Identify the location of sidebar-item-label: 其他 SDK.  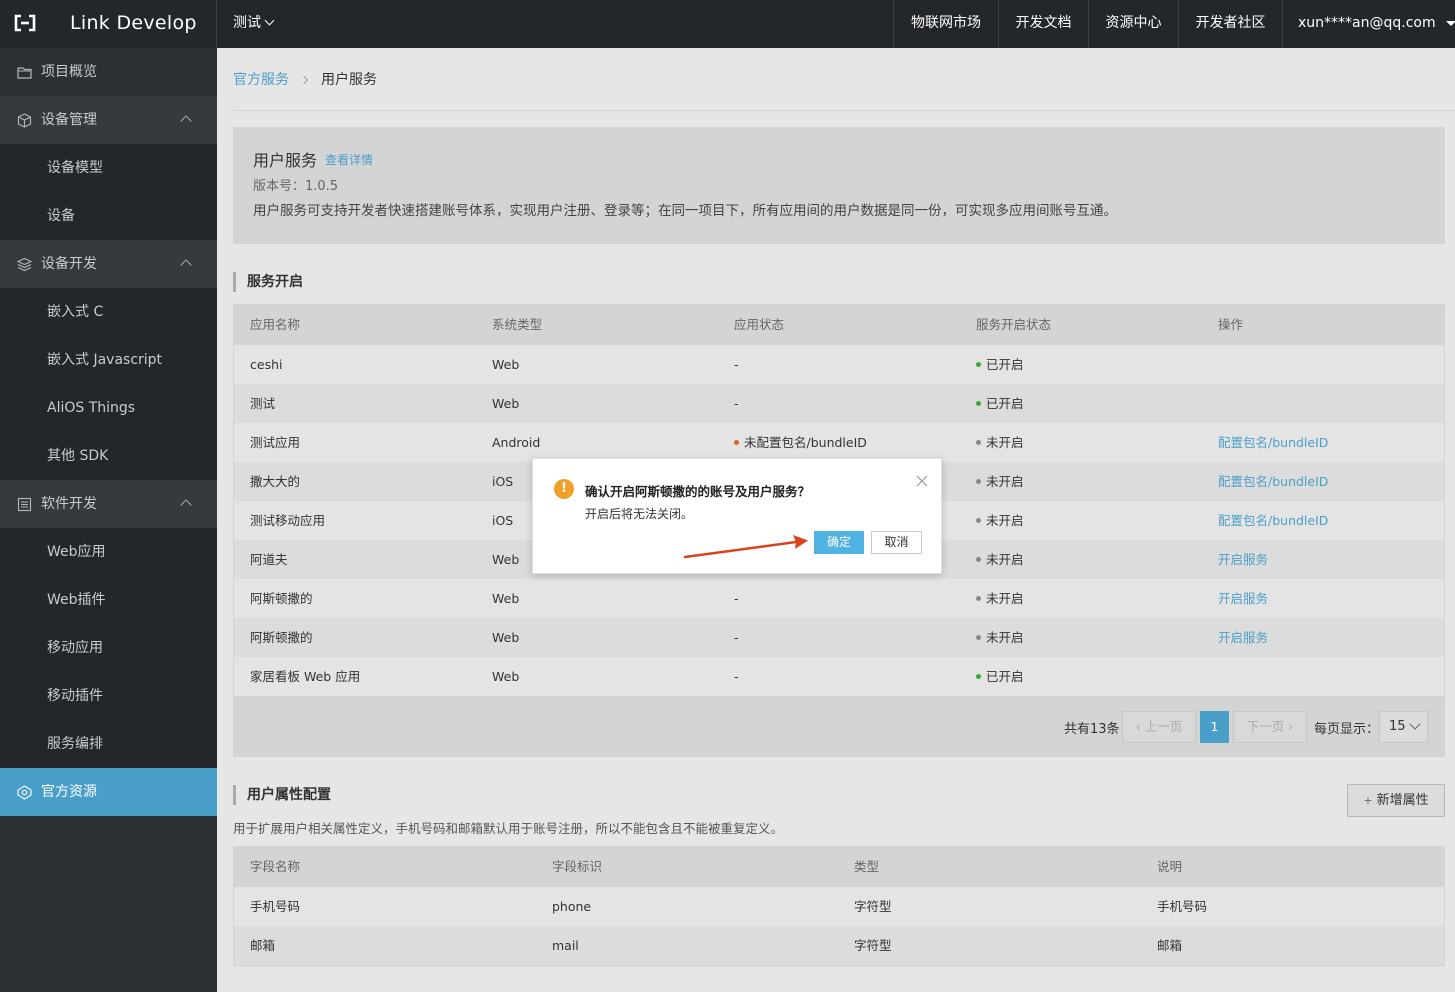
(78, 456).